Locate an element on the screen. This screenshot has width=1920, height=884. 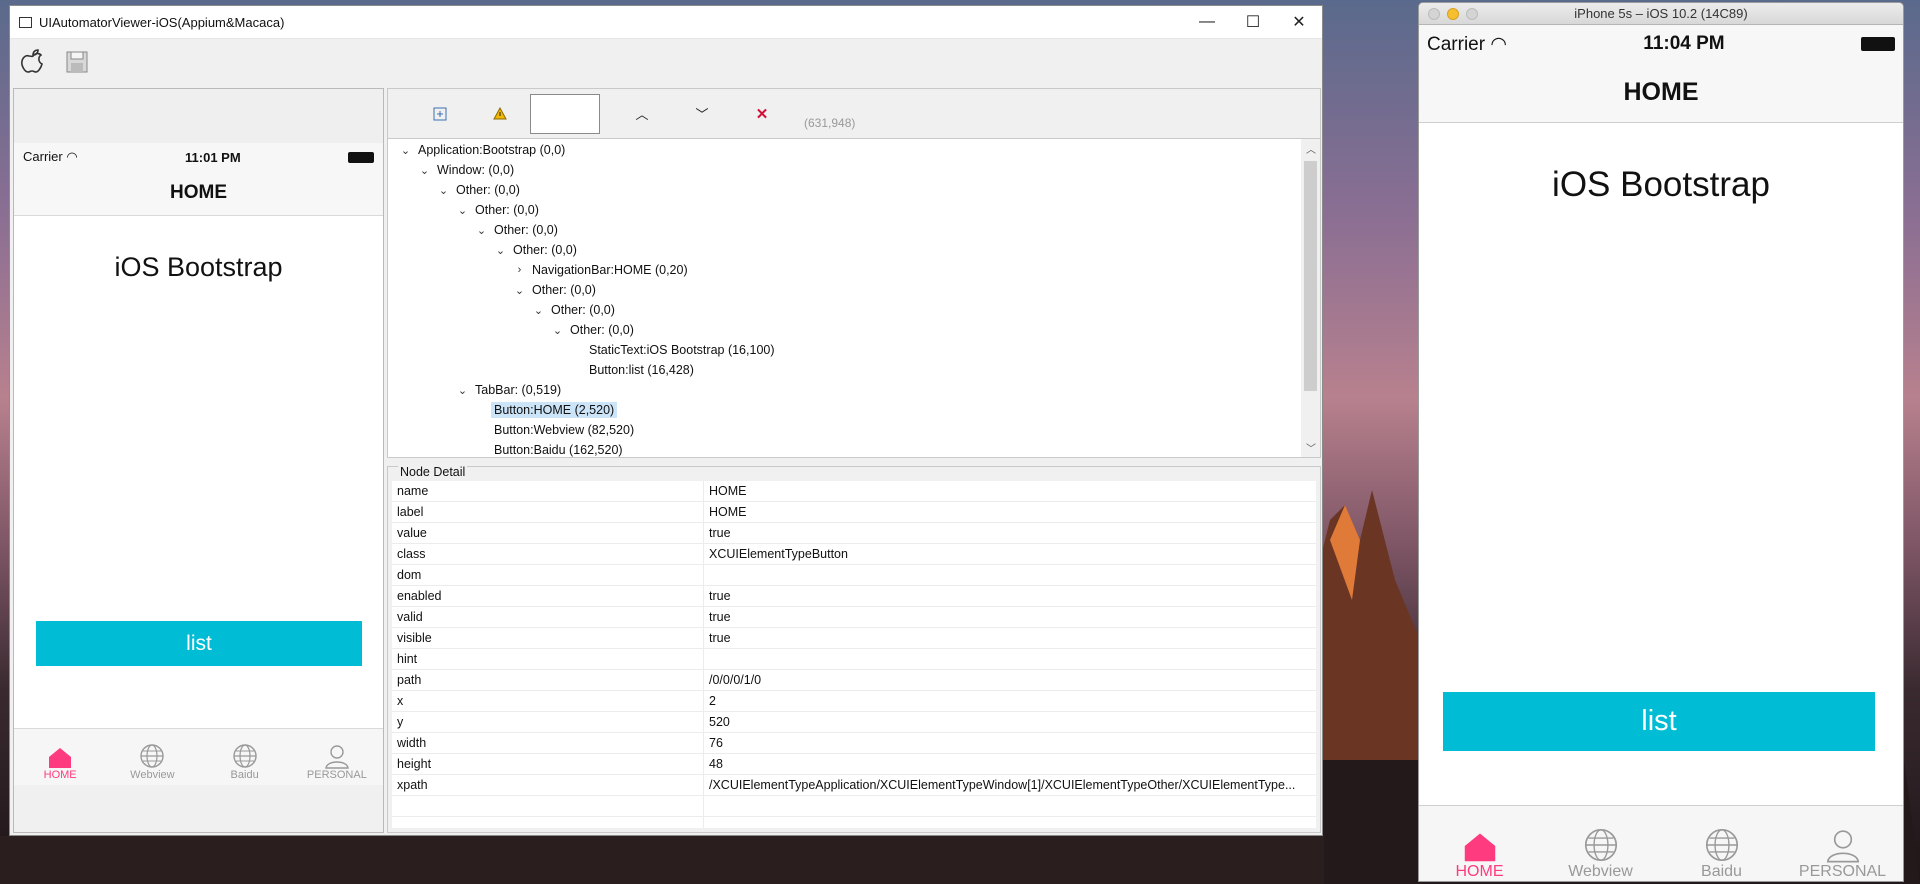
tree-node: StaticText:iOS Bootstrap (16,100) is located at coordinates (854, 350).